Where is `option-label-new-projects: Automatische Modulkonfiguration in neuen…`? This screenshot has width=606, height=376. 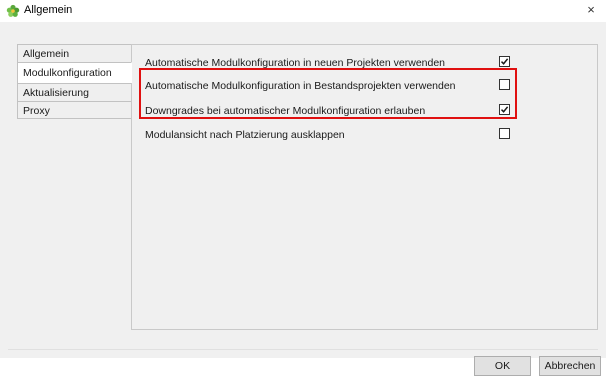 option-label-new-projects: Automatische Modulkonfiguration in neuen… is located at coordinates (295, 63).